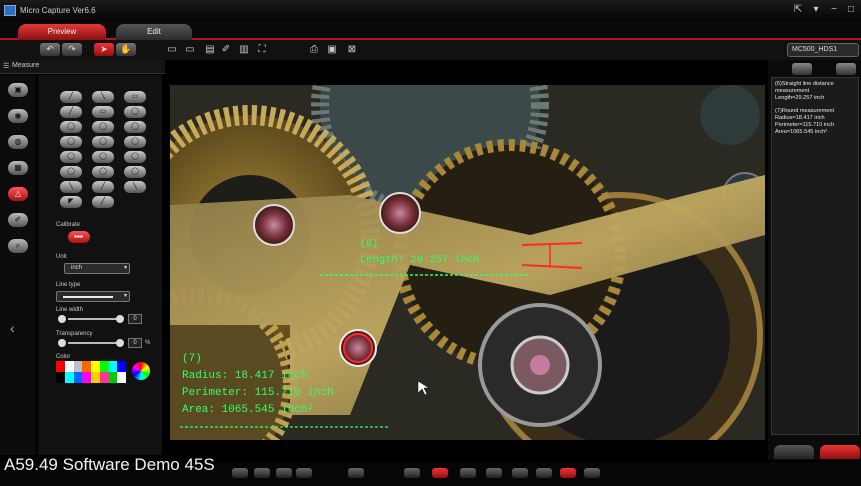 This screenshot has height=486, width=861. I want to click on measure-distance-icon: ◯, so click(71, 157).